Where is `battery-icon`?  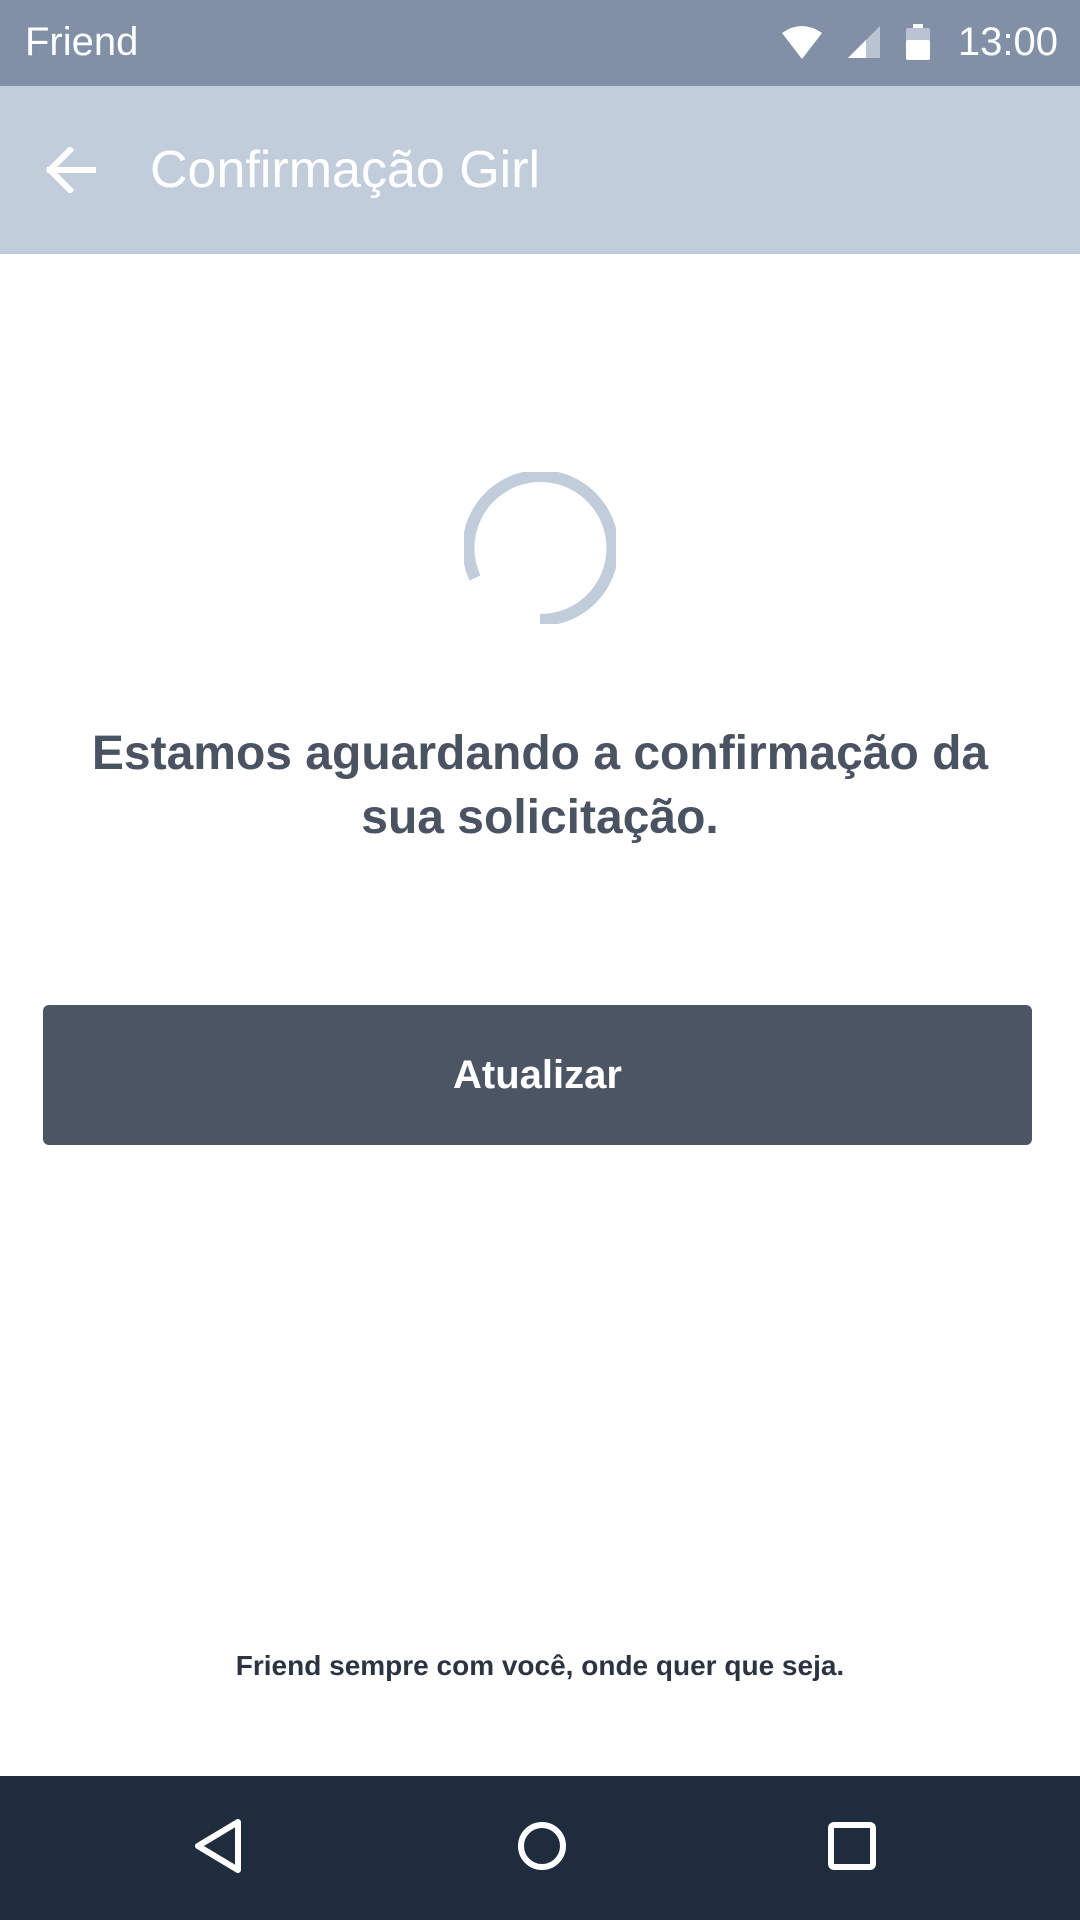 battery-icon is located at coordinates (918, 42).